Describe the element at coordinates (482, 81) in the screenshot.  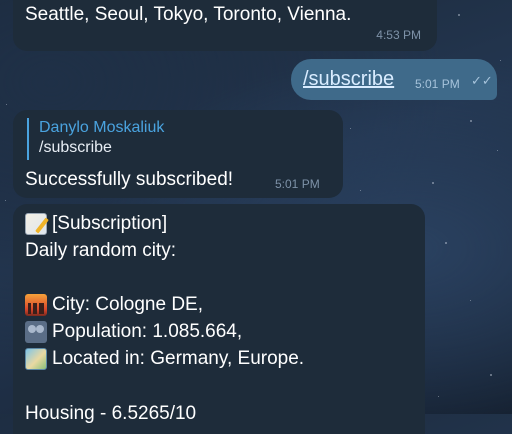
I see `double-check-icon: ✓✓` at that location.